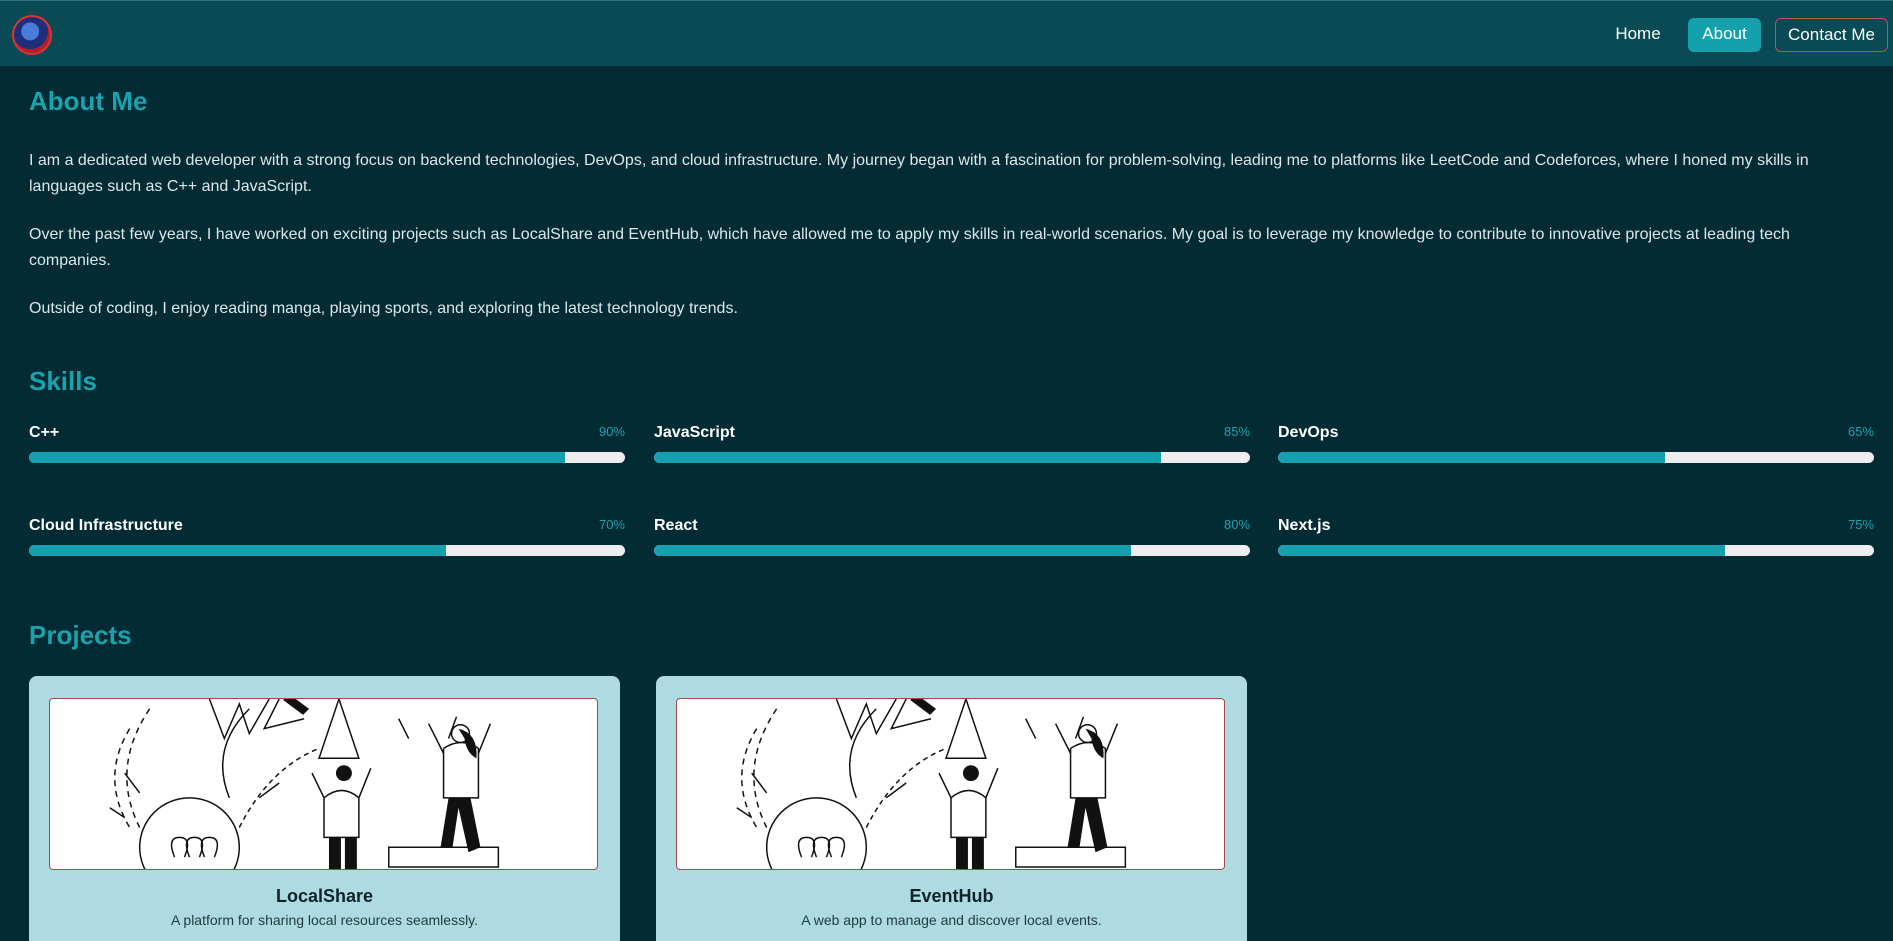  What do you see at coordinates (1236, 524) in the screenshot?
I see `skill-percent: 80%` at bounding box center [1236, 524].